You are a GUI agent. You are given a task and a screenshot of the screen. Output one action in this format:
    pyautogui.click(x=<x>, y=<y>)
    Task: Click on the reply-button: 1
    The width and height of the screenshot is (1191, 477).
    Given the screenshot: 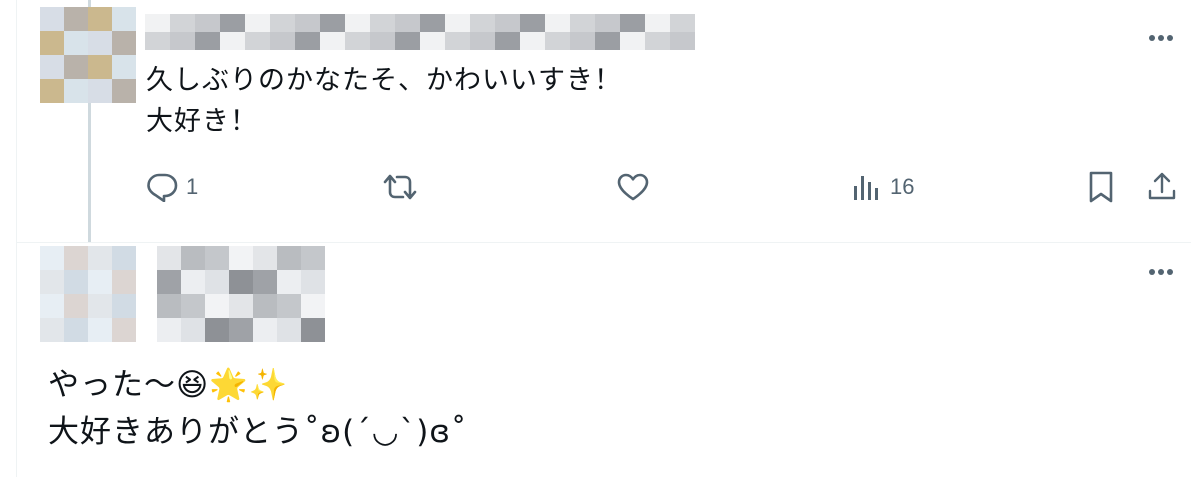 What is the action you would take?
    pyautogui.click(x=172, y=187)
    